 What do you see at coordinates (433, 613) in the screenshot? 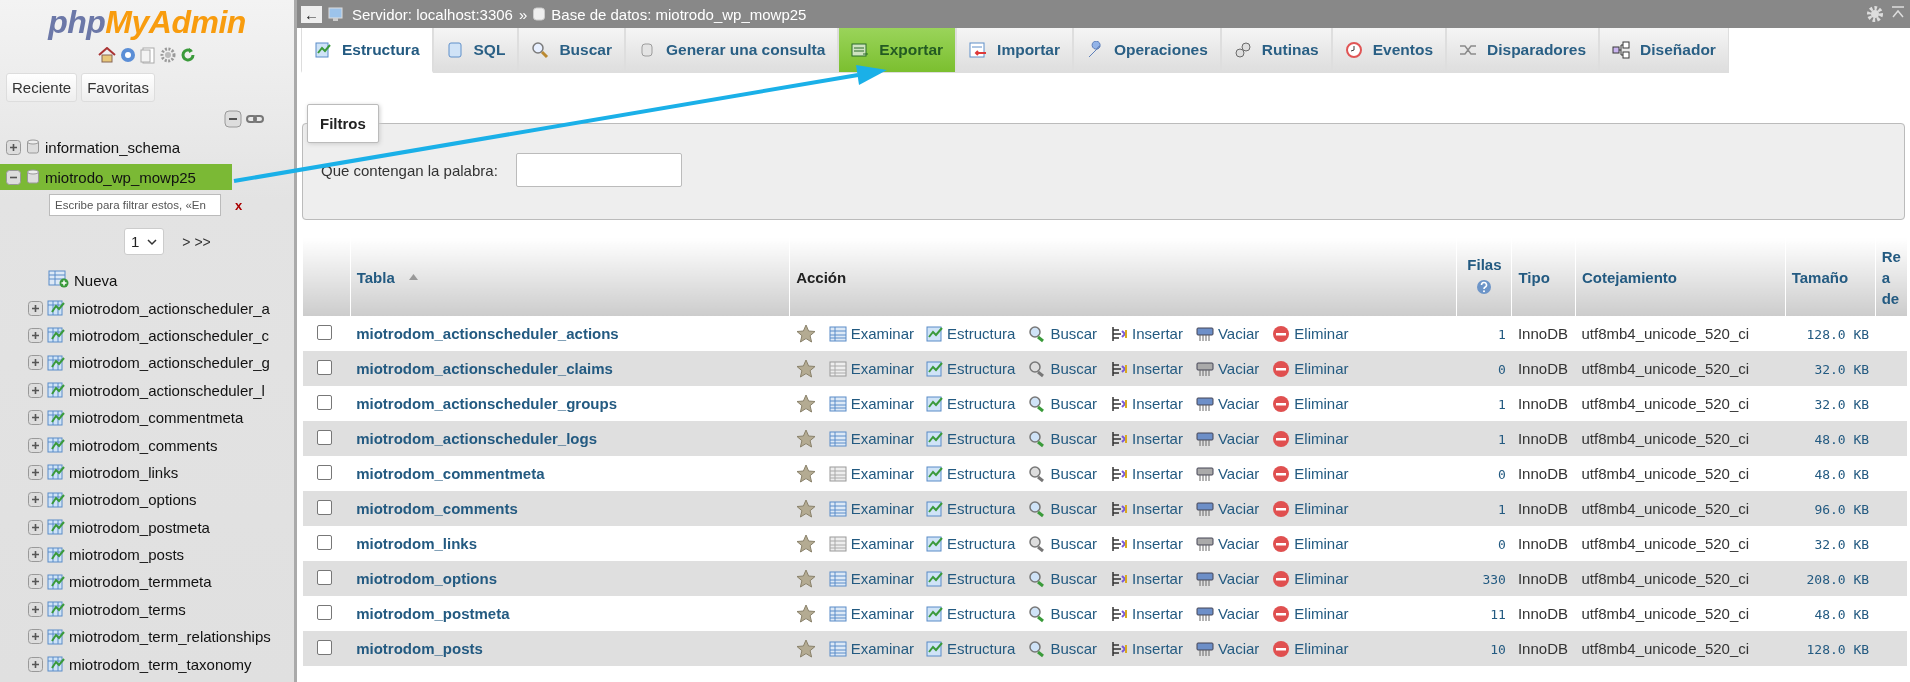
I see `table-link: miotrodom_postmeta` at bounding box center [433, 613].